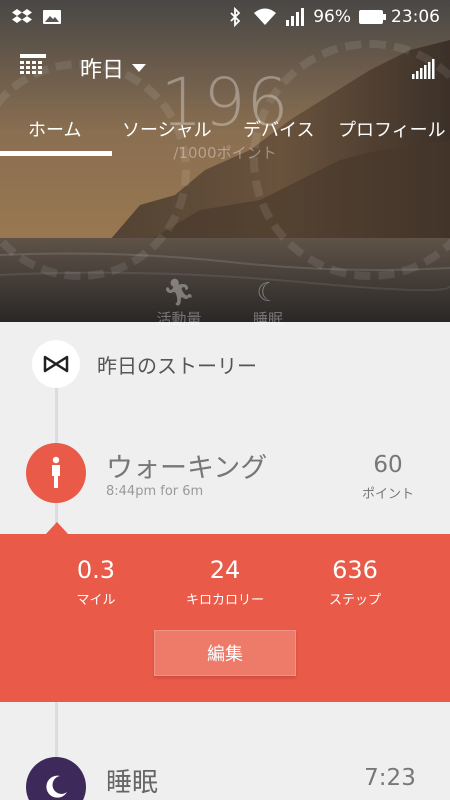  What do you see at coordinates (56, 153) in the screenshot?
I see `active-tab-indicator` at bounding box center [56, 153].